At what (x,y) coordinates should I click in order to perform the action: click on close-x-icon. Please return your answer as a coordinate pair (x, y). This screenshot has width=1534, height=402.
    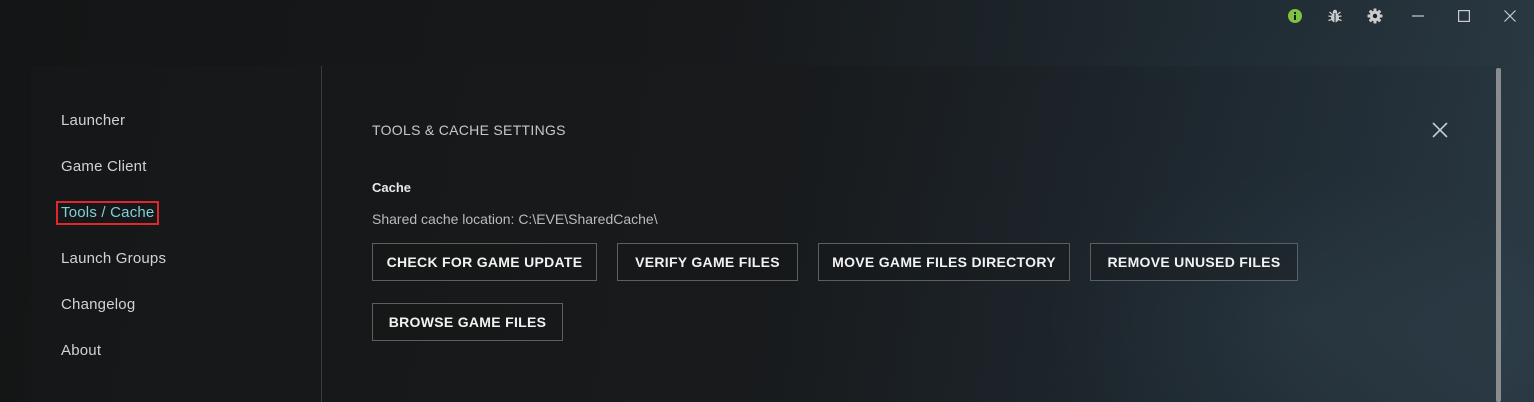
    Looking at the image, I should click on (1440, 130).